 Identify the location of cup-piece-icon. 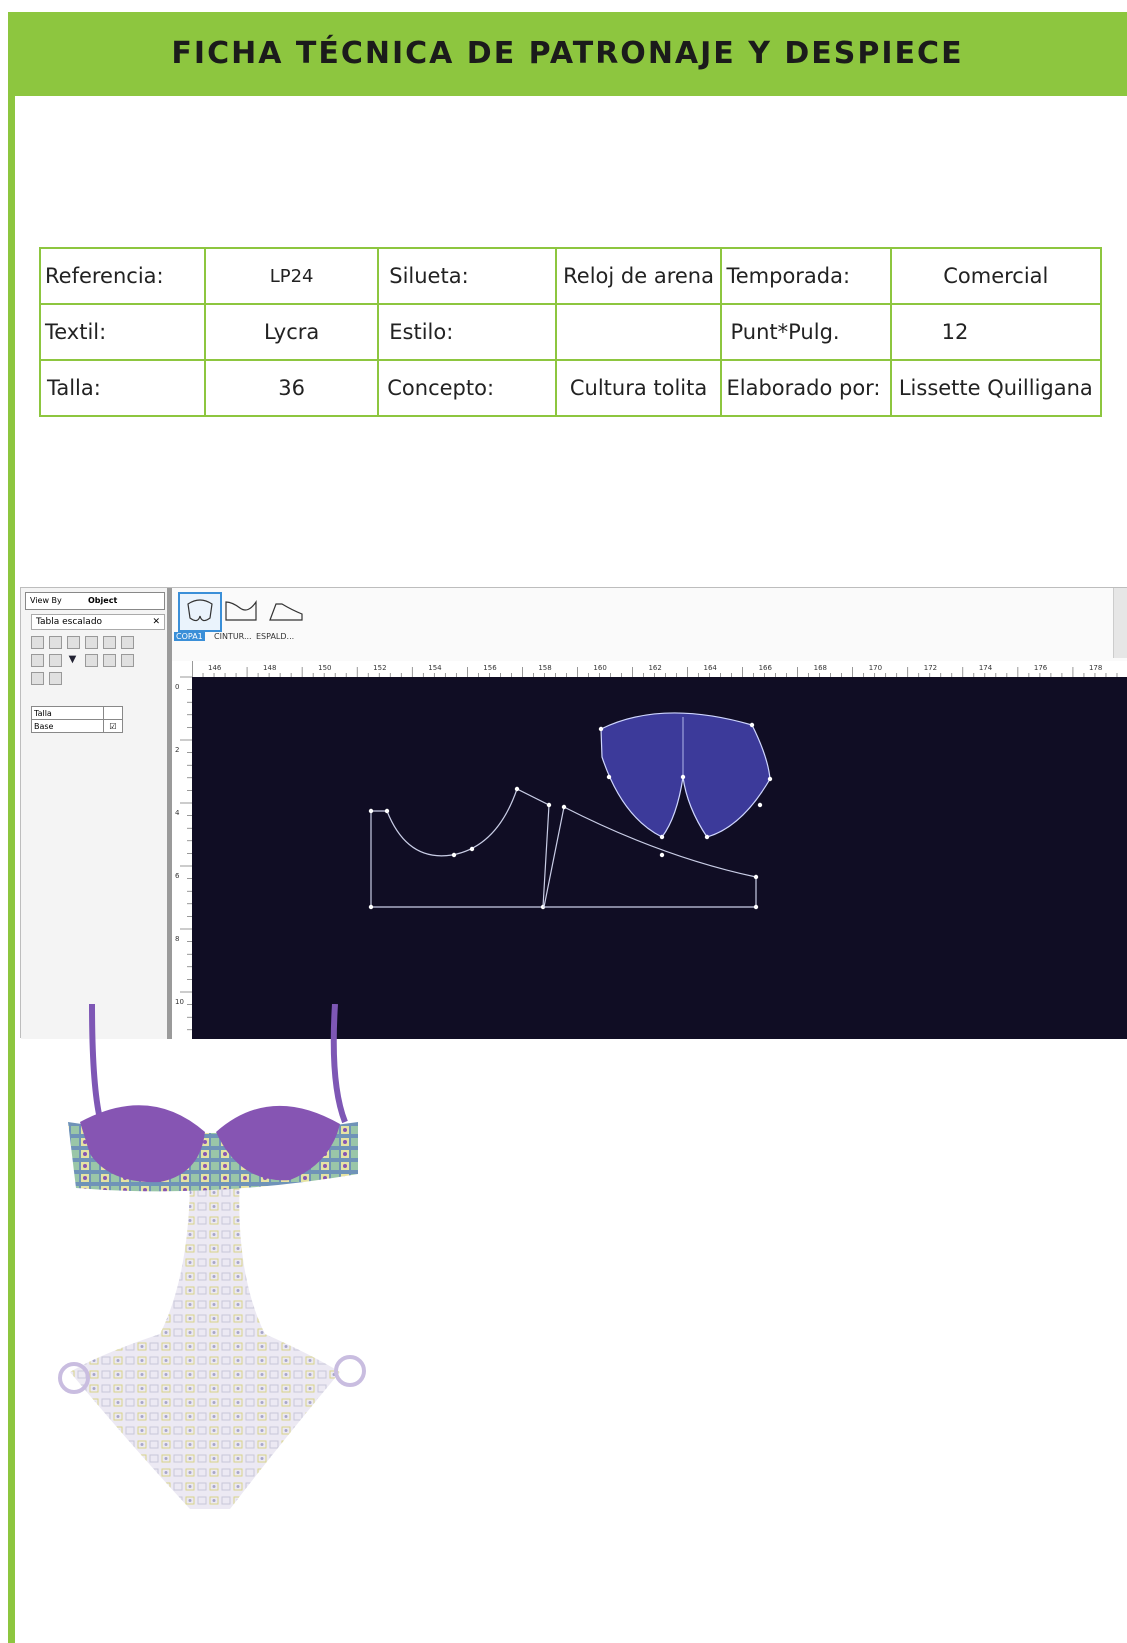
(200, 612).